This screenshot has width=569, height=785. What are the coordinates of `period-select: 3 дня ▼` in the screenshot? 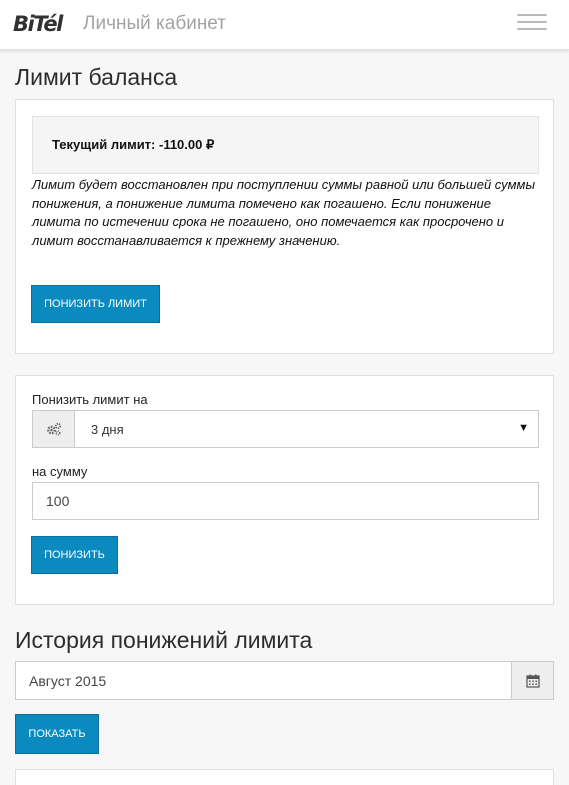 It's located at (285, 429).